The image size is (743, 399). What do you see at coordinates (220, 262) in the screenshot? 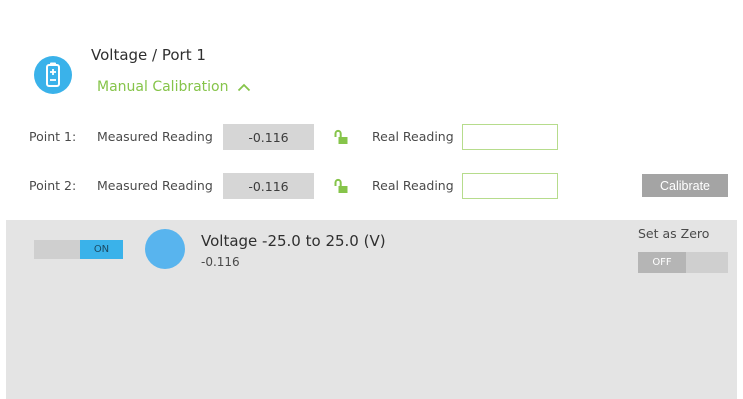
I see `reading-value: -0.116` at bounding box center [220, 262].